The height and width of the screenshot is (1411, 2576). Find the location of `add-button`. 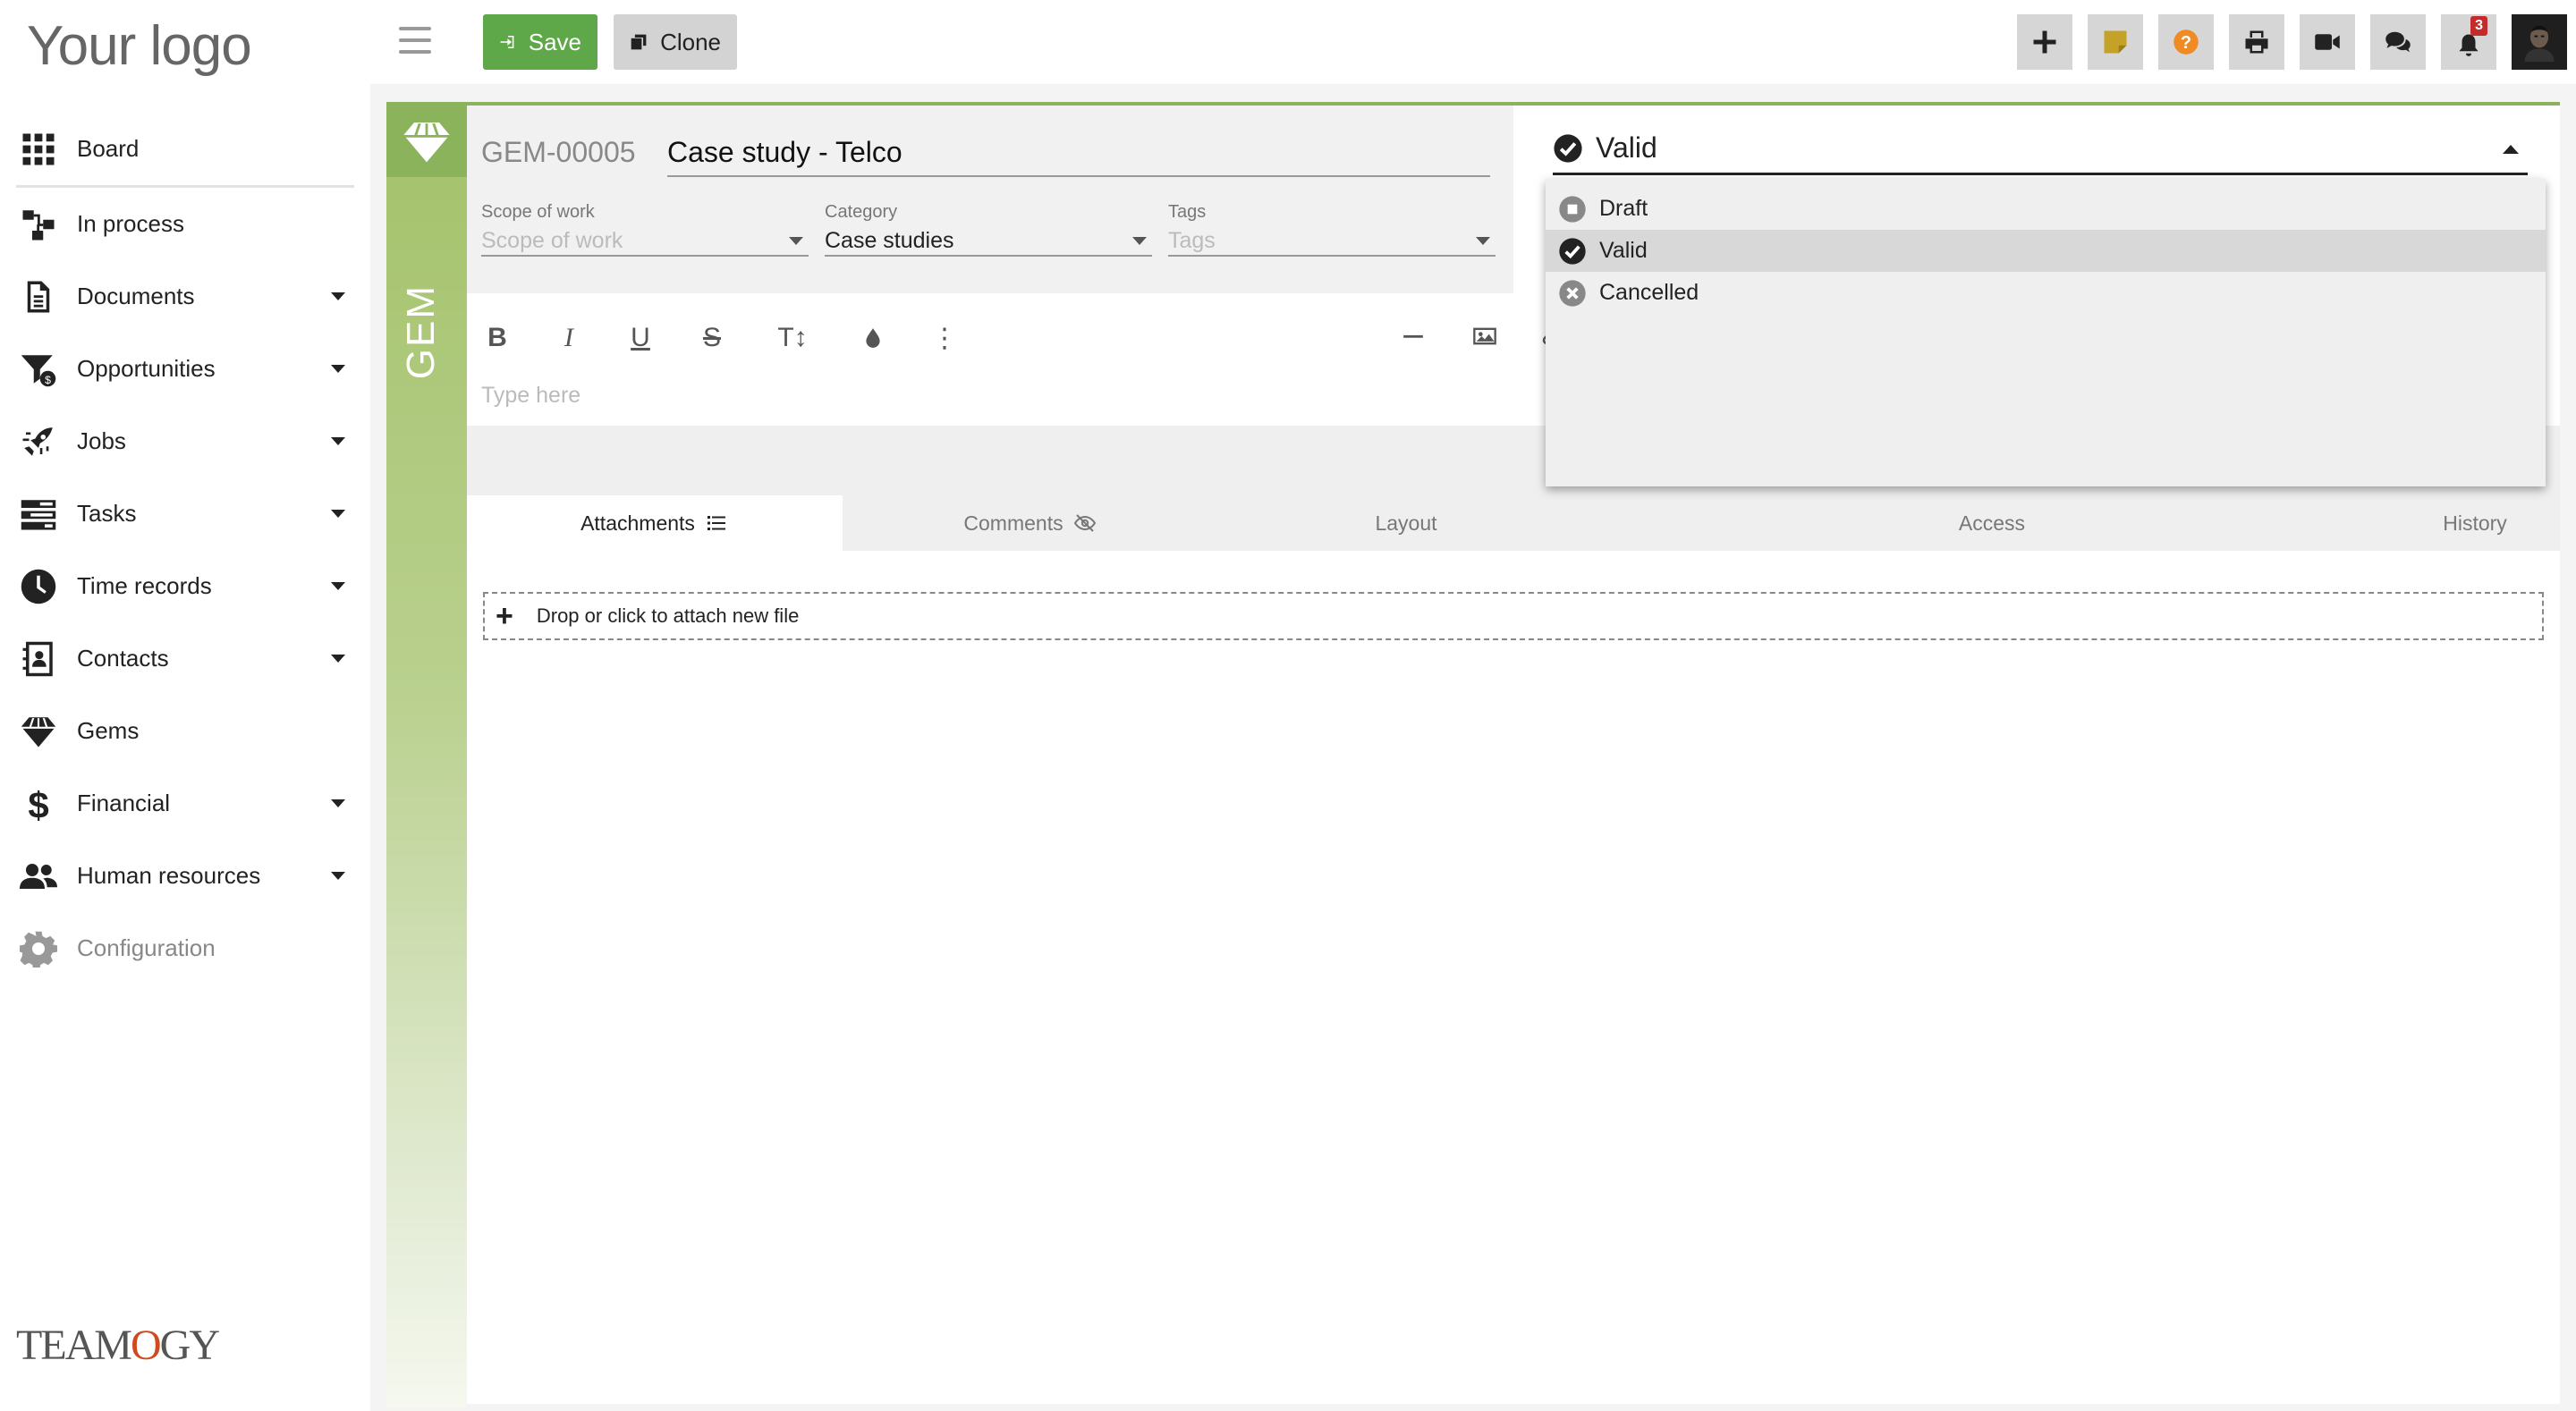

add-button is located at coordinates (2044, 42).